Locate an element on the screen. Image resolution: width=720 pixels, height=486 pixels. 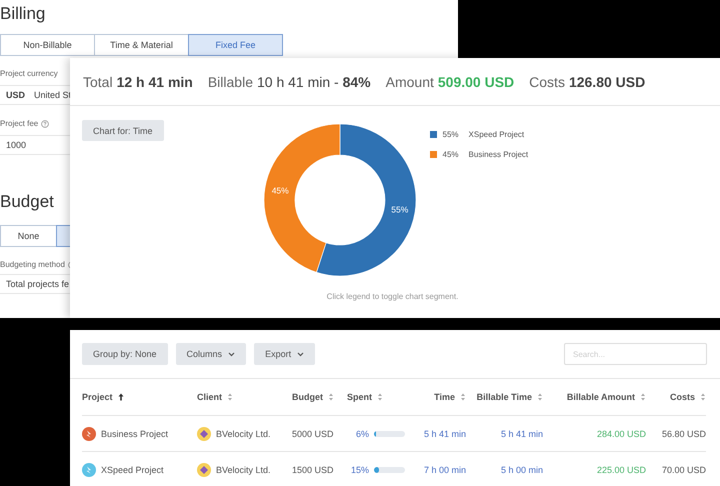
toolbar-button: Export is located at coordinates (285, 354).